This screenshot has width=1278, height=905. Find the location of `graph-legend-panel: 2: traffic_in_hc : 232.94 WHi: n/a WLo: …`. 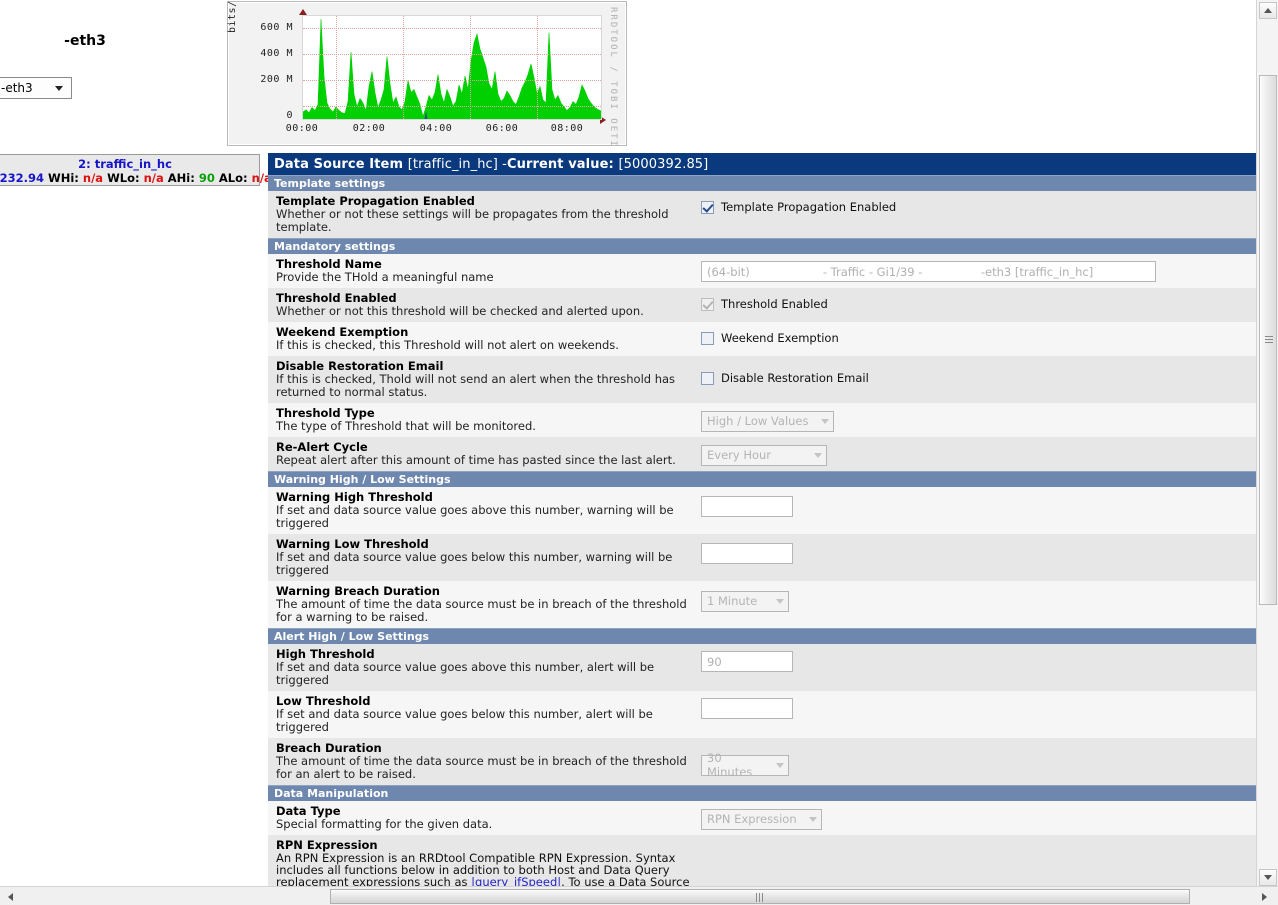

graph-legend-panel: 2: traffic_in_hc : 232.94 WHi: n/a WLo: … is located at coordinates (136, 170).